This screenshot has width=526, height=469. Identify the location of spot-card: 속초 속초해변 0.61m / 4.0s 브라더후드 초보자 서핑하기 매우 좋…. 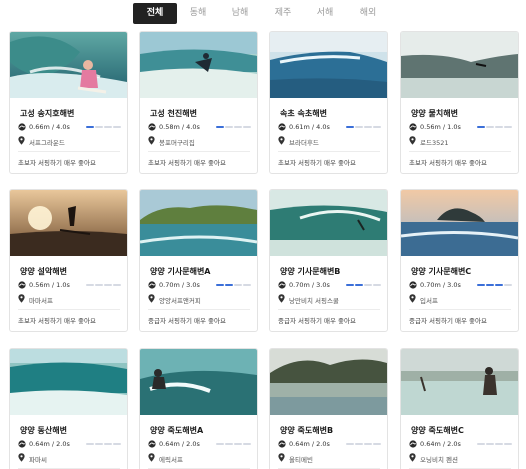
(328, 102).